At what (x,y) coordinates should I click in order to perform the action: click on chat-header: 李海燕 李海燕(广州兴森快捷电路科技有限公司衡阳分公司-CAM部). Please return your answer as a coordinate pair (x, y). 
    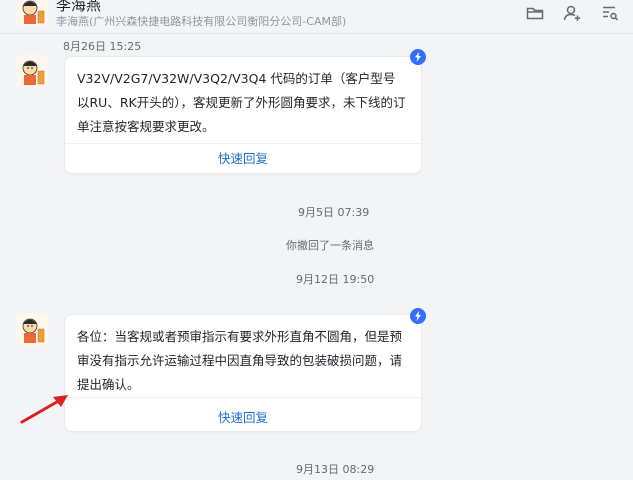
    Looking at the image, I should click on (316, 17).